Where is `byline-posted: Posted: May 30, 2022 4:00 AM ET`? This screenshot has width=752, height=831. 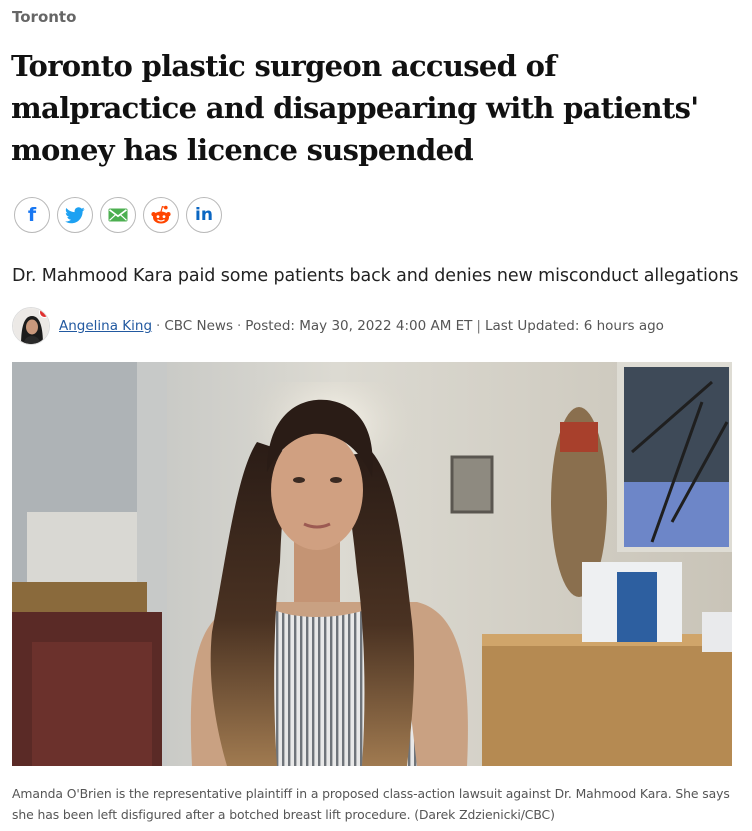
byline-posted: Posted: May 30, 2022 4:00 AM ET is located at coordinates (359, 326).